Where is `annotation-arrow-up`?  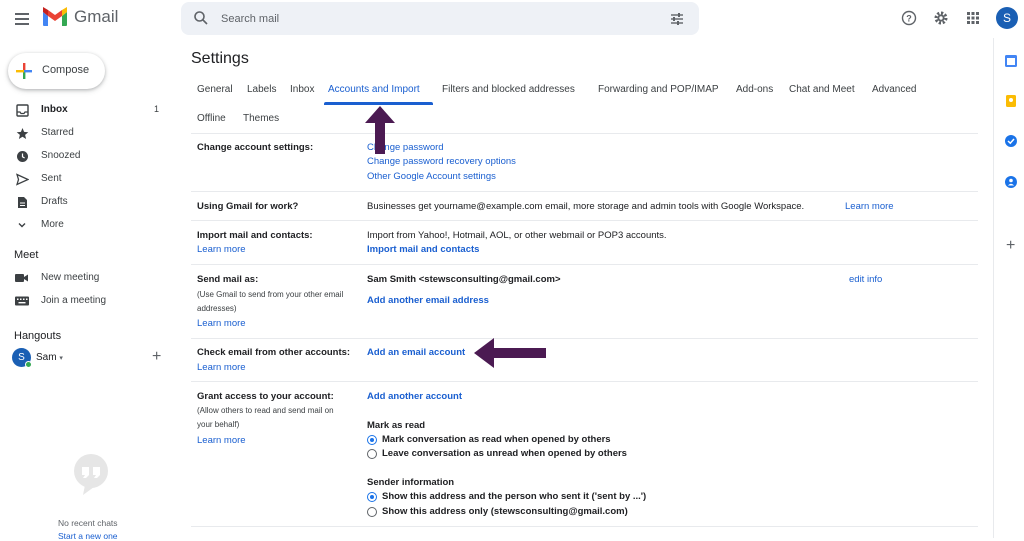
annotation-arrow-up is located at coordinates (380, 130).